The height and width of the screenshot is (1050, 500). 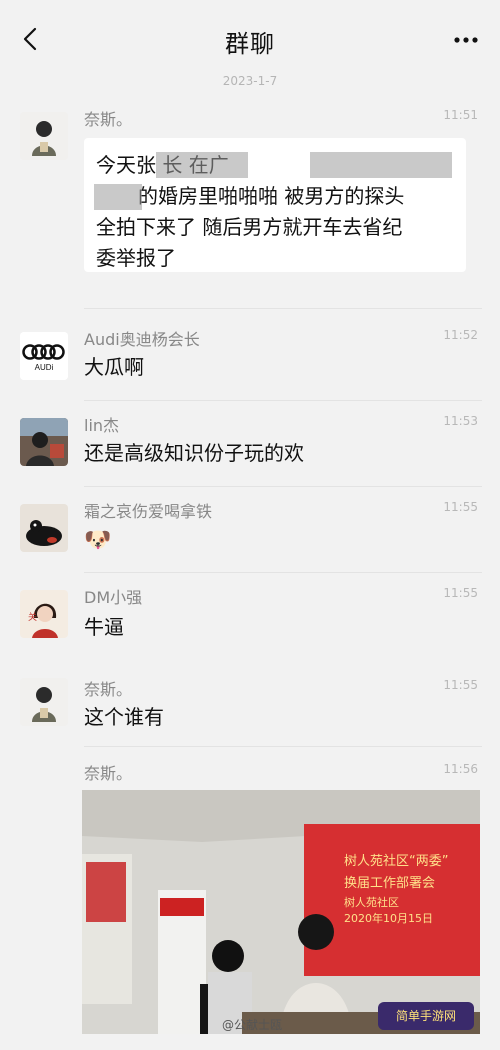 I want to click on quote-line: 全拍下来了 随后男方就开车去省纪, so click(x=249, y=227).